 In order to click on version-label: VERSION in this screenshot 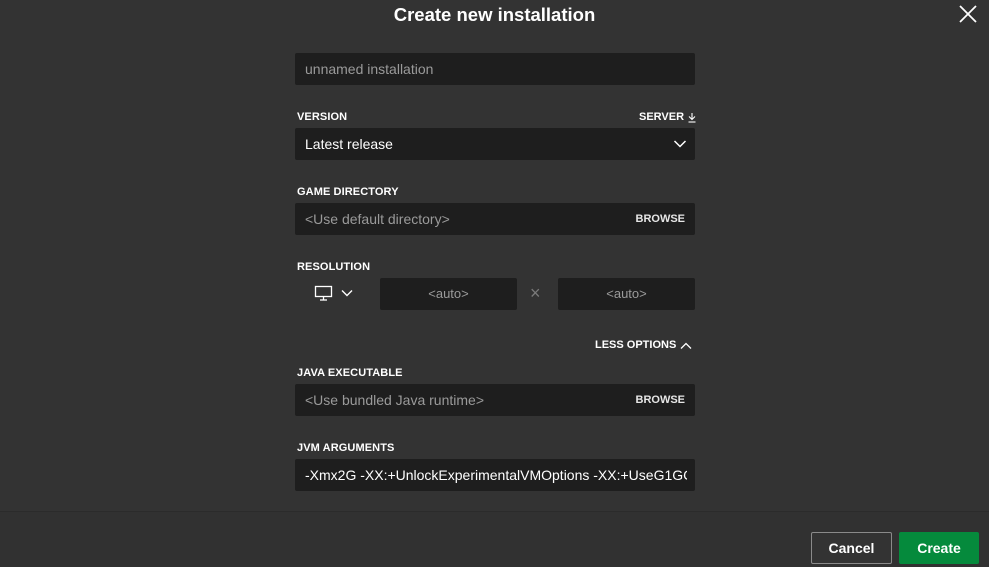, I will do `click(322, 117)`.